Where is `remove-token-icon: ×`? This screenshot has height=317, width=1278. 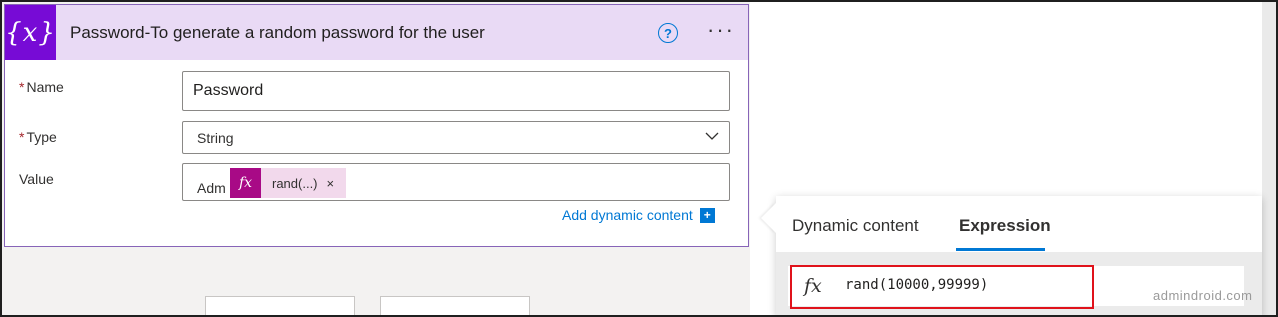 remove-token-icon: × is located at coordinates (331, 183).